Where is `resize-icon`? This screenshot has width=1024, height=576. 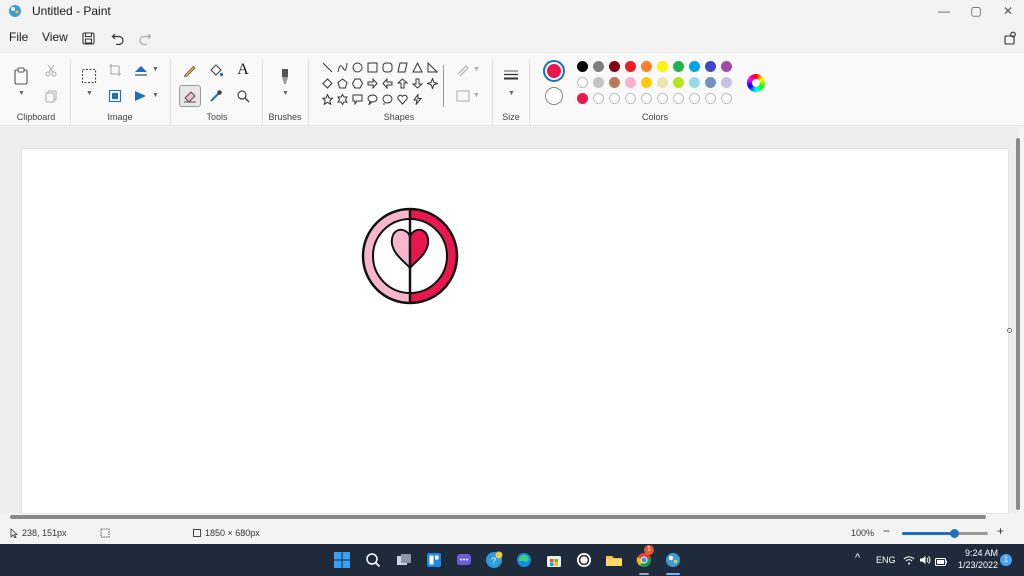
resize-icon is located at coordinates (115, 96).